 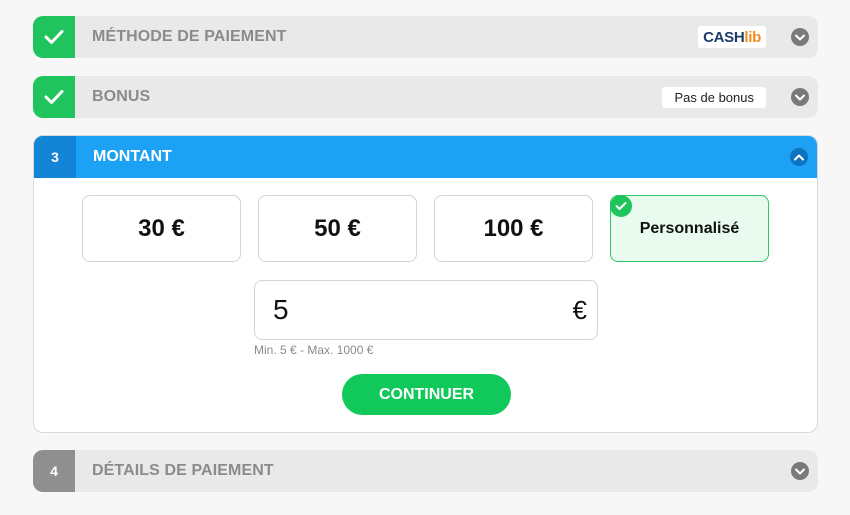 I want to click on step-number-badge: 3, so click(x=55, y=157).